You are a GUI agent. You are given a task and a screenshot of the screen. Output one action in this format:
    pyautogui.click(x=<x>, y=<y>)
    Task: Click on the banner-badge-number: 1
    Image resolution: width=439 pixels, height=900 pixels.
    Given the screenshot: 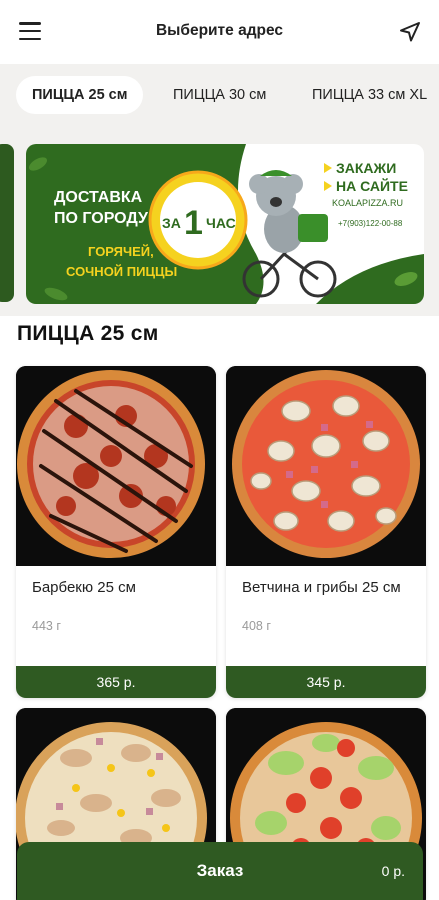 What is the action you would take?
    pyautogui.click(x=193, y=223)
    